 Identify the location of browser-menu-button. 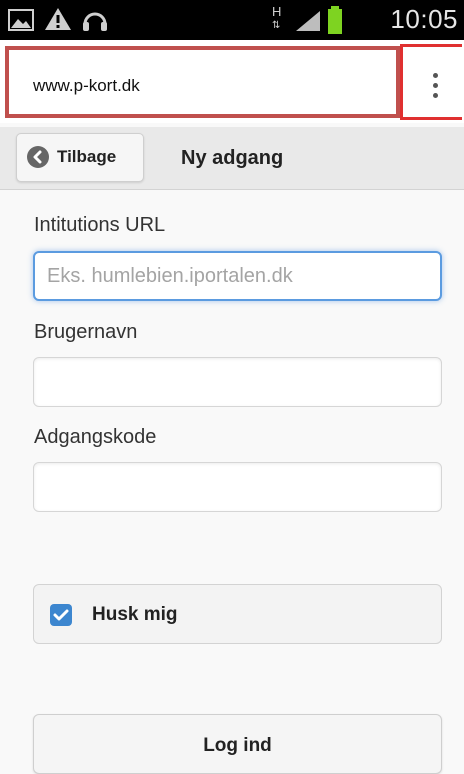
(431, 82).